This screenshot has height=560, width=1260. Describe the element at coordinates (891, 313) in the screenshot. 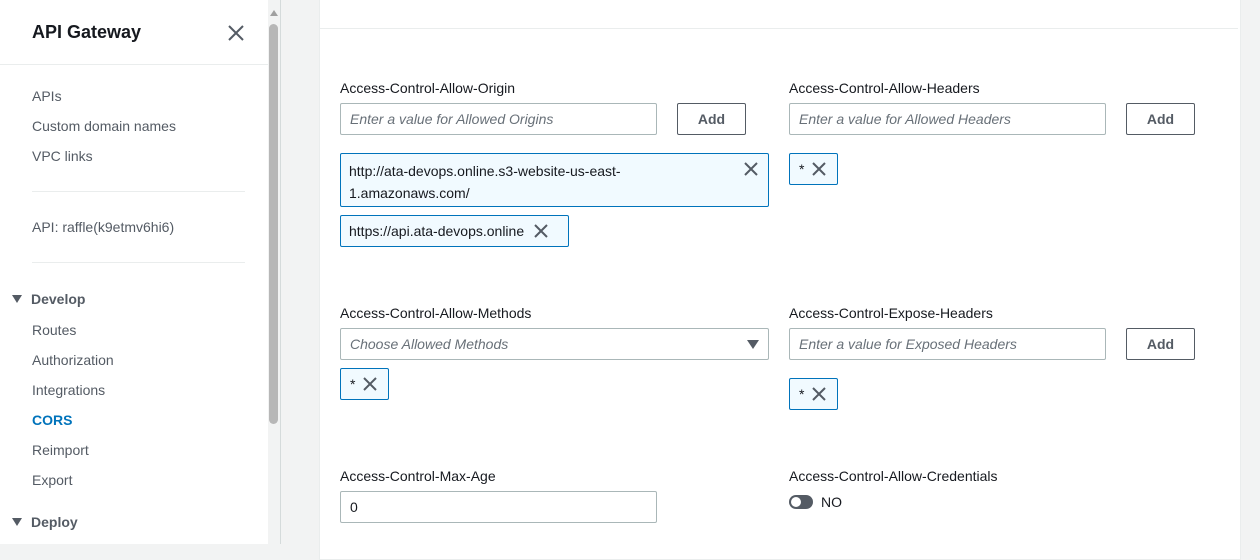

I see `expose-headers-label: Access-Control-Expose-Headers` at that location.